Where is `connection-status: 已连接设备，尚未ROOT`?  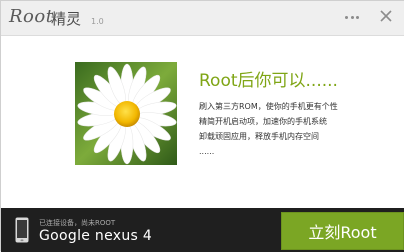 connection-status: 已连接设备，尚未ROOT is located at coordinates (77, 223).